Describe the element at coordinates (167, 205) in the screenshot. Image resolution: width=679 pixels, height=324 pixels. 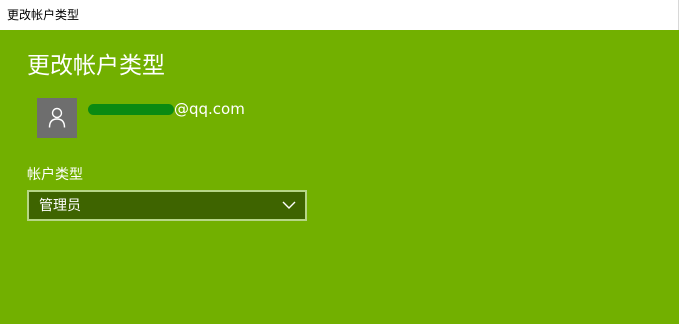
I see `account-type-dropdown: 管理员` at that location.